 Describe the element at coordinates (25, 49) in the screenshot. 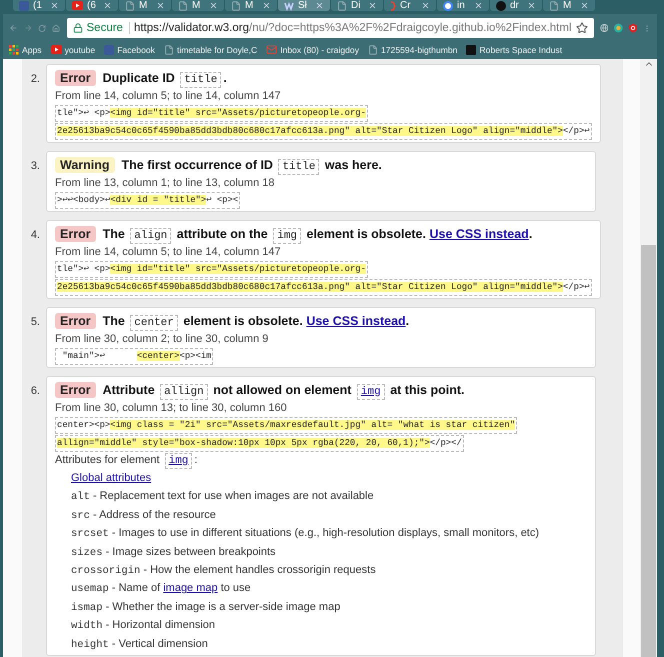

I see `bookmark: Apps` at that location.